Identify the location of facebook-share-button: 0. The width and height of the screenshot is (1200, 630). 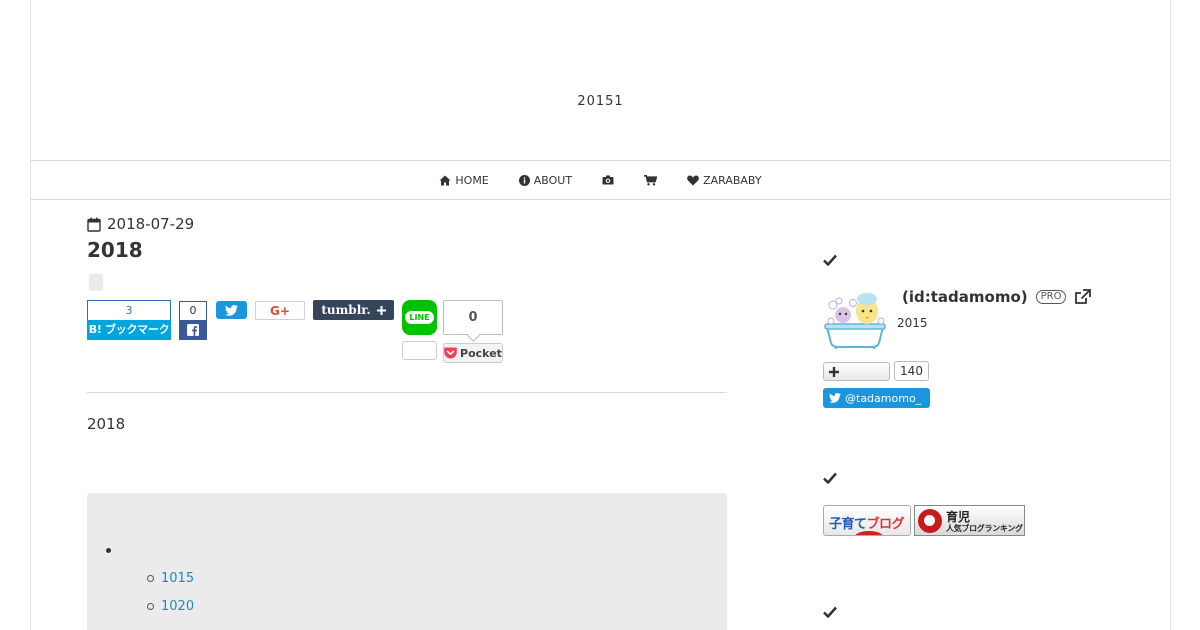
(193, 320).